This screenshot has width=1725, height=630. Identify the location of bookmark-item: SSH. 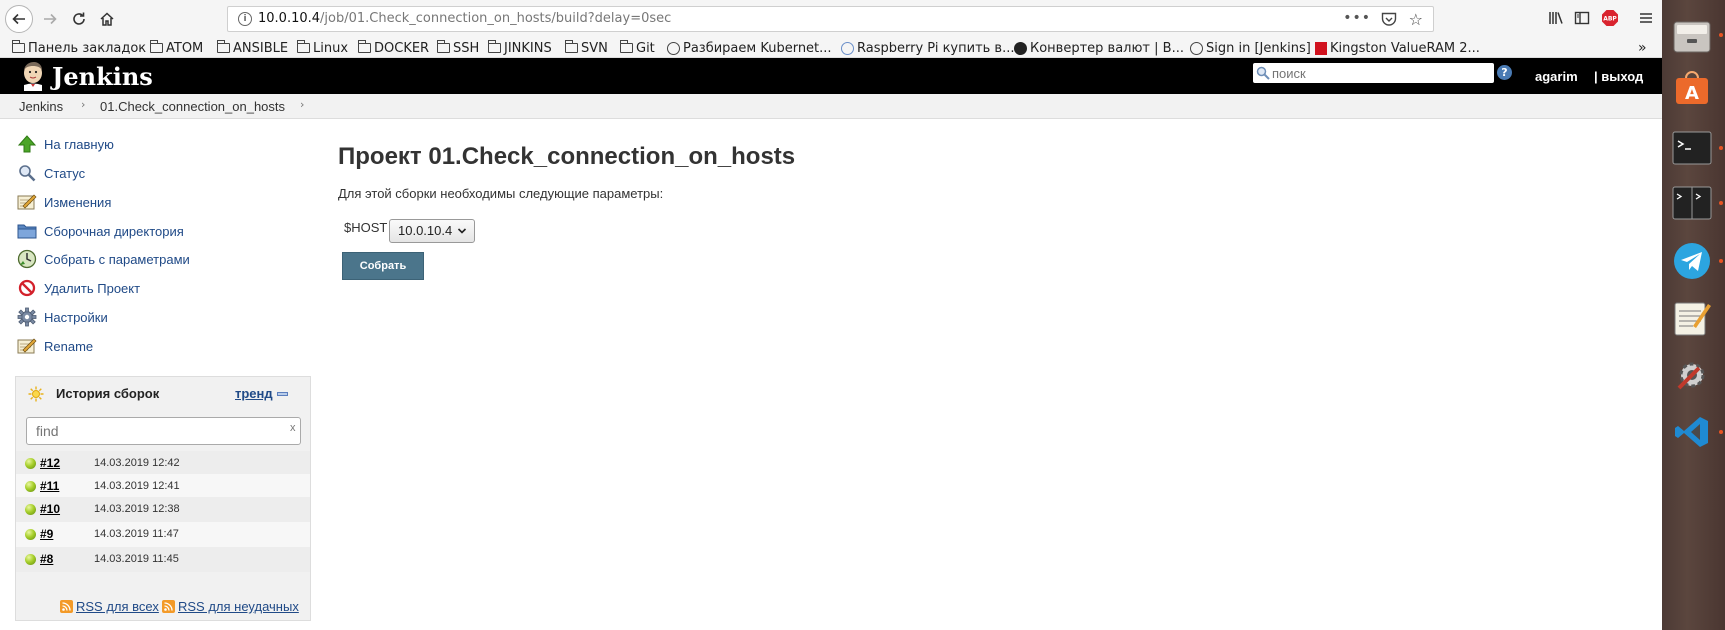
(458, 48).